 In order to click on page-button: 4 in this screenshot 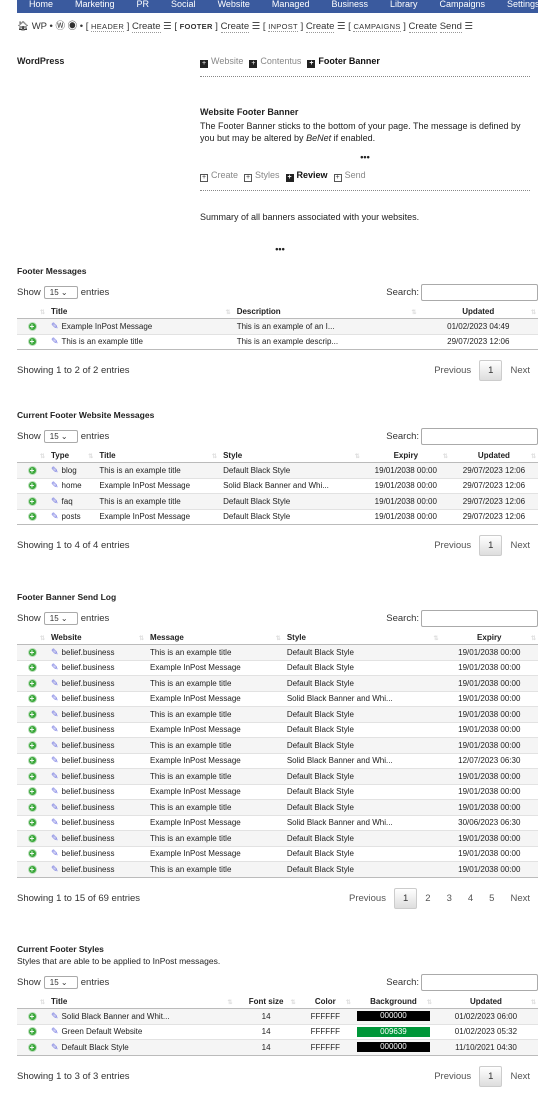, I will do `click(470, 898)`.